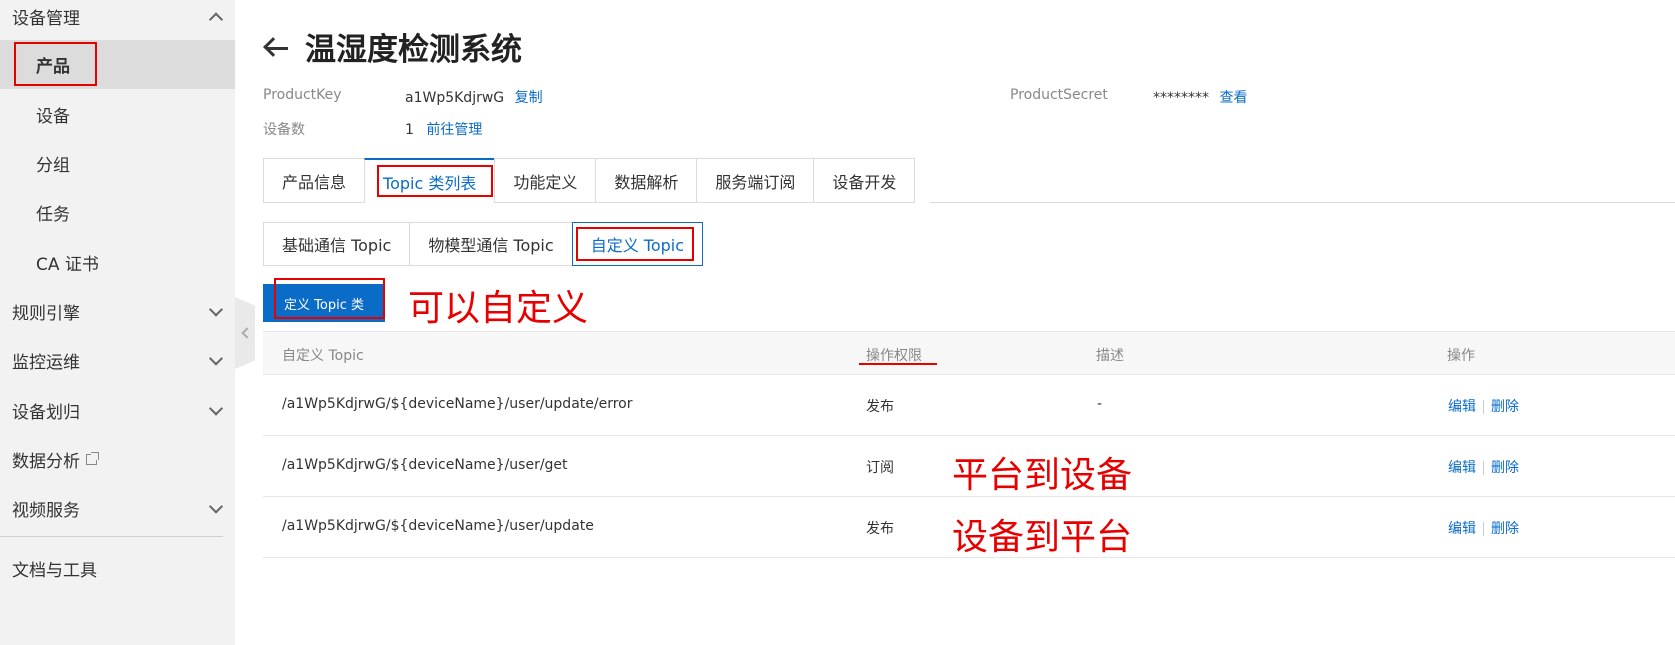  What do you see at coordinates (438, 526) in the screenshot?
I see `topic-cell: /a1Wp5KdjrwG/${deviceName}/user/update` at bounding box center [438, 526].